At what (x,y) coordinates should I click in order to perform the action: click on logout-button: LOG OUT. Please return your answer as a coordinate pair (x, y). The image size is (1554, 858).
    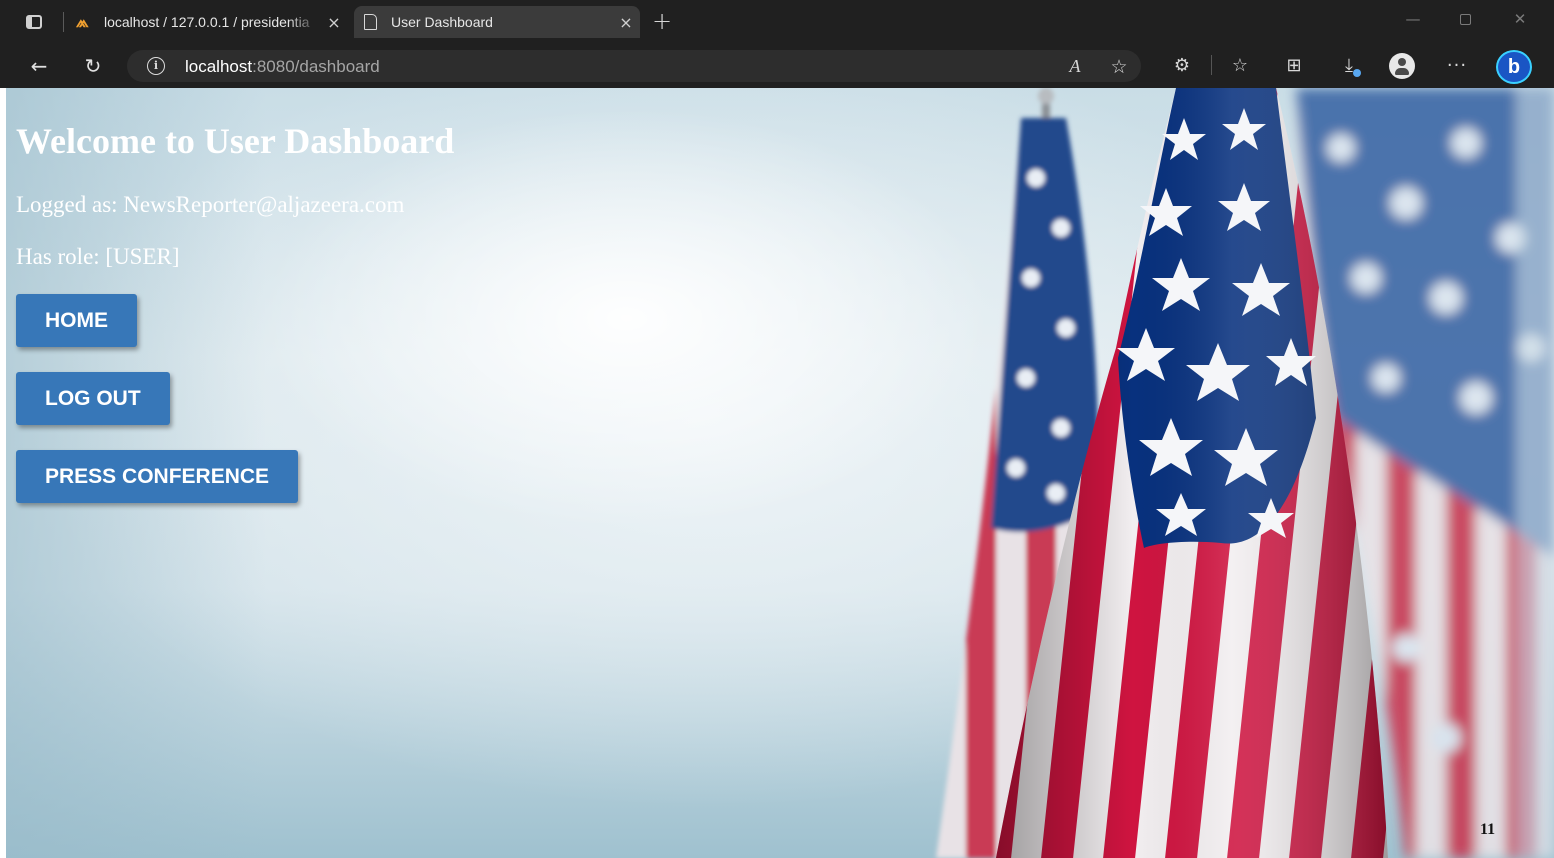
    Looking at the image, I should click on (93, 398).